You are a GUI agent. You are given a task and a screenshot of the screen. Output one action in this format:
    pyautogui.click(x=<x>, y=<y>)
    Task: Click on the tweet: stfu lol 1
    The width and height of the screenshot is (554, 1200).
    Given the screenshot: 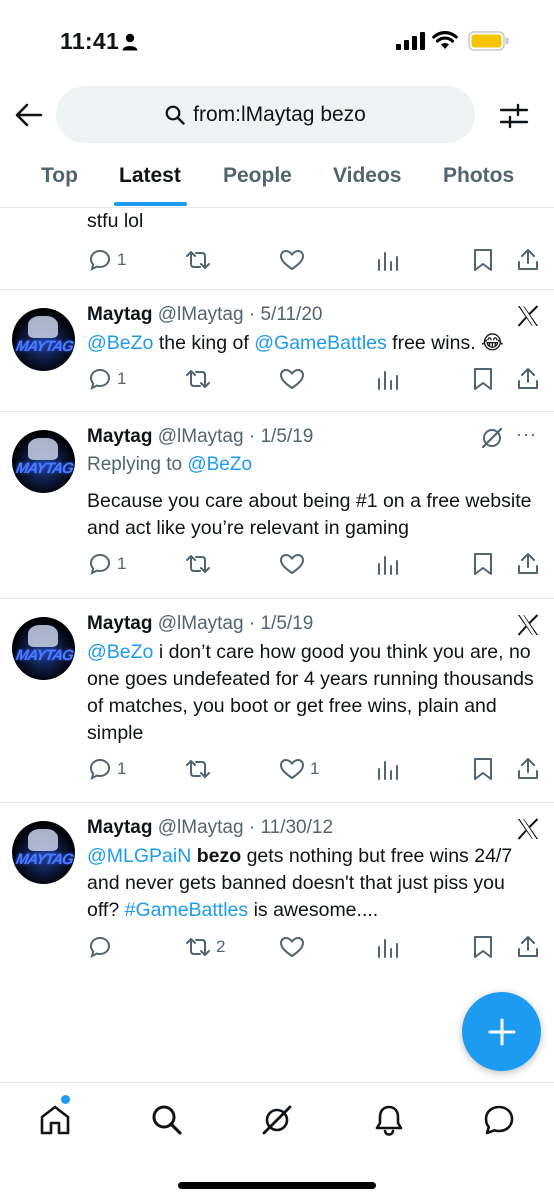 What is the action you would take?
    pyautogui.click(x=277, y=249)
    